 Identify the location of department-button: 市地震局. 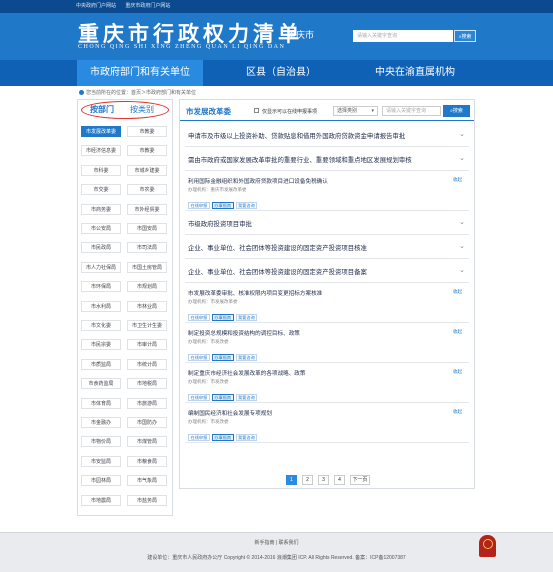
(101, 500).